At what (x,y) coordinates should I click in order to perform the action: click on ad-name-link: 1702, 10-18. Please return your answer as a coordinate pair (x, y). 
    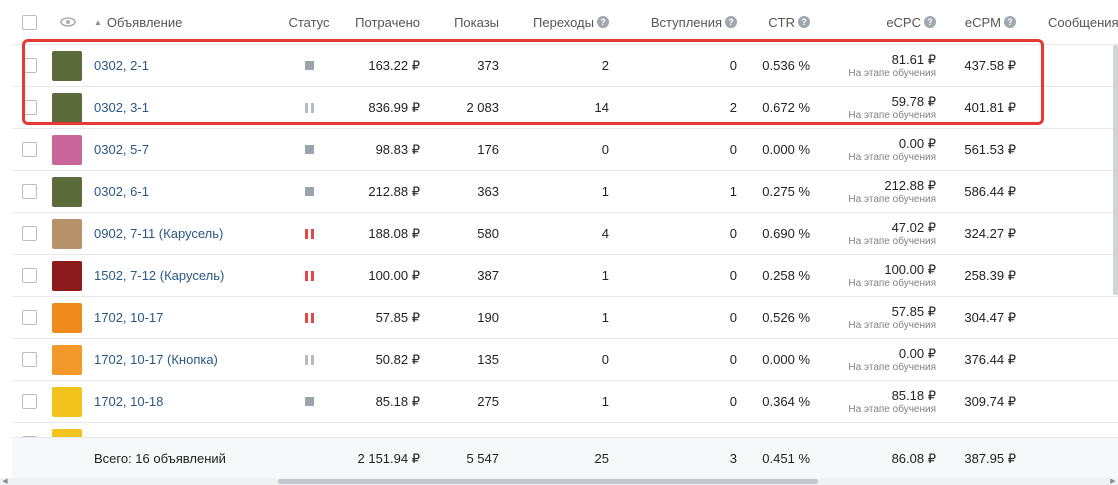
    Looking at the image, I should click on (189, 401).